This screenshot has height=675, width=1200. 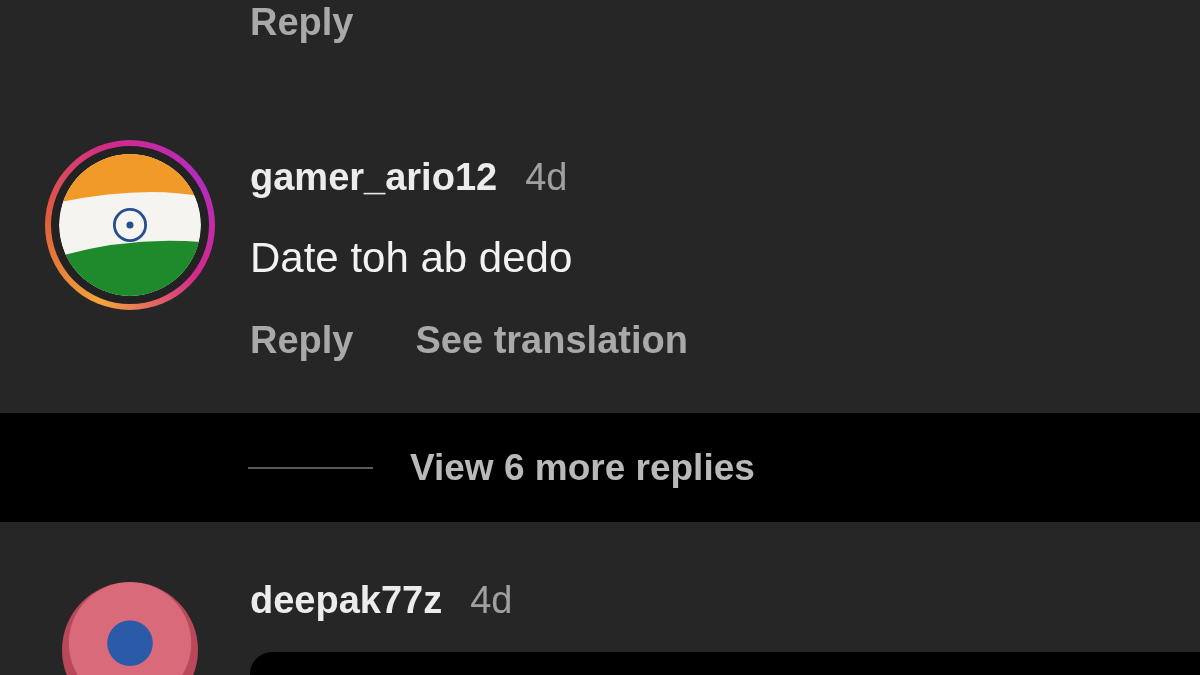 I want to click on username: deepak77z, so click(x=346, y=600).